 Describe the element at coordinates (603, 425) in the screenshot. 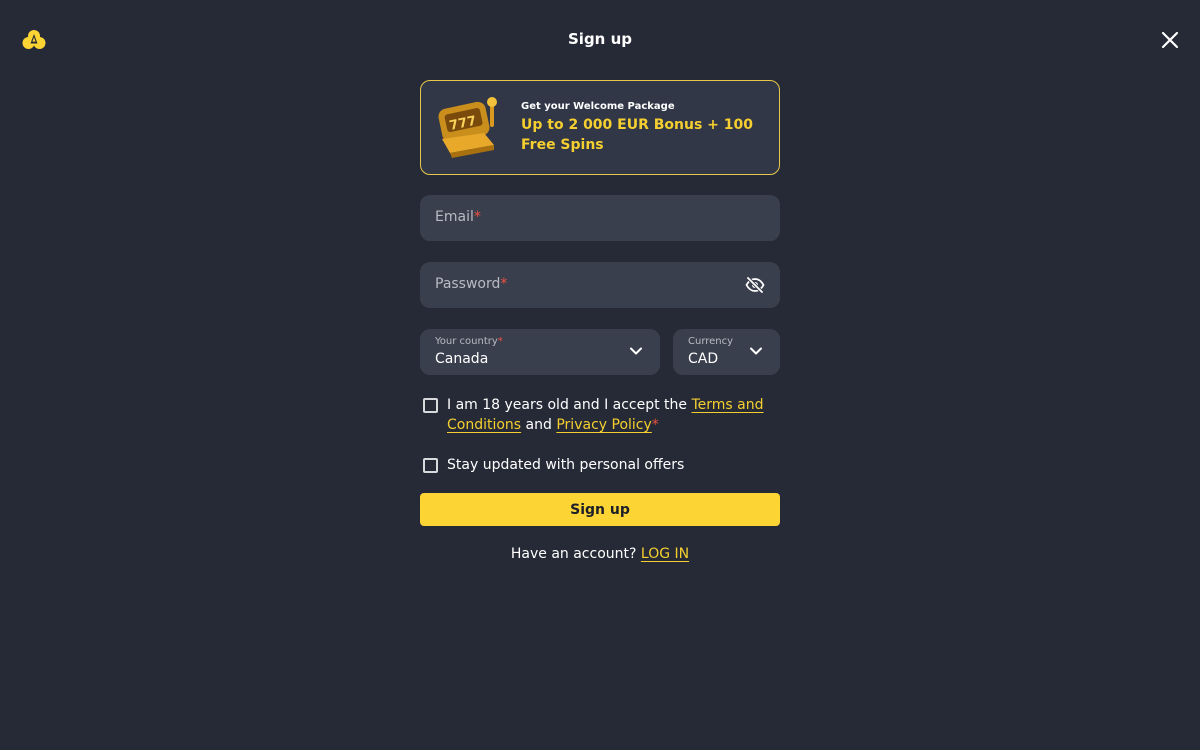

I see `privacy-policy-link: Privacy Policy` at that location.